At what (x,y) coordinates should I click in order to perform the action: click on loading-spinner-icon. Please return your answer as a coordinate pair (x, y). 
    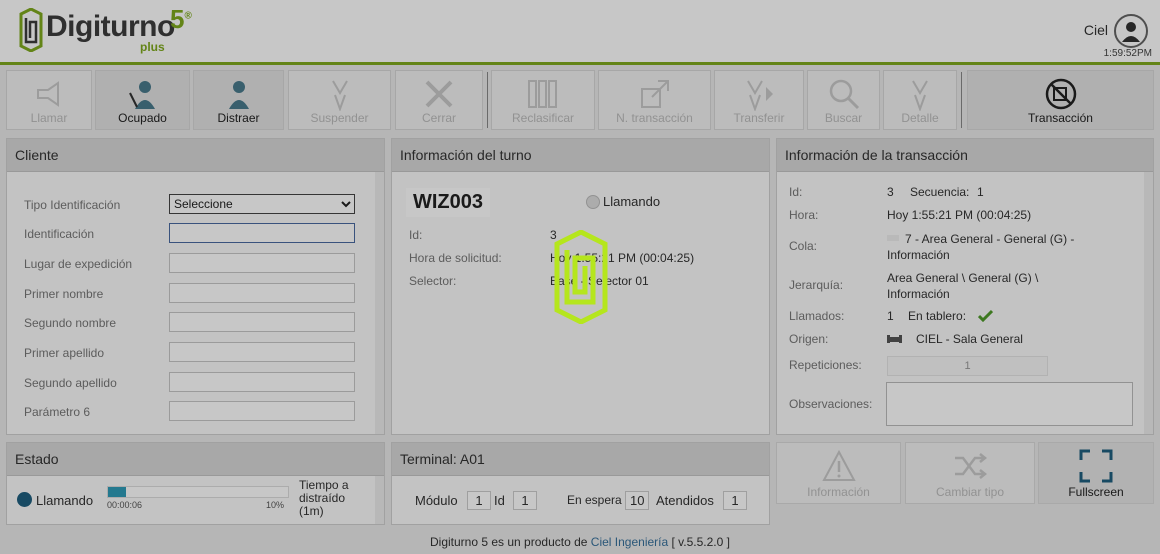
    Looking at the image, I should click on (581, 277).